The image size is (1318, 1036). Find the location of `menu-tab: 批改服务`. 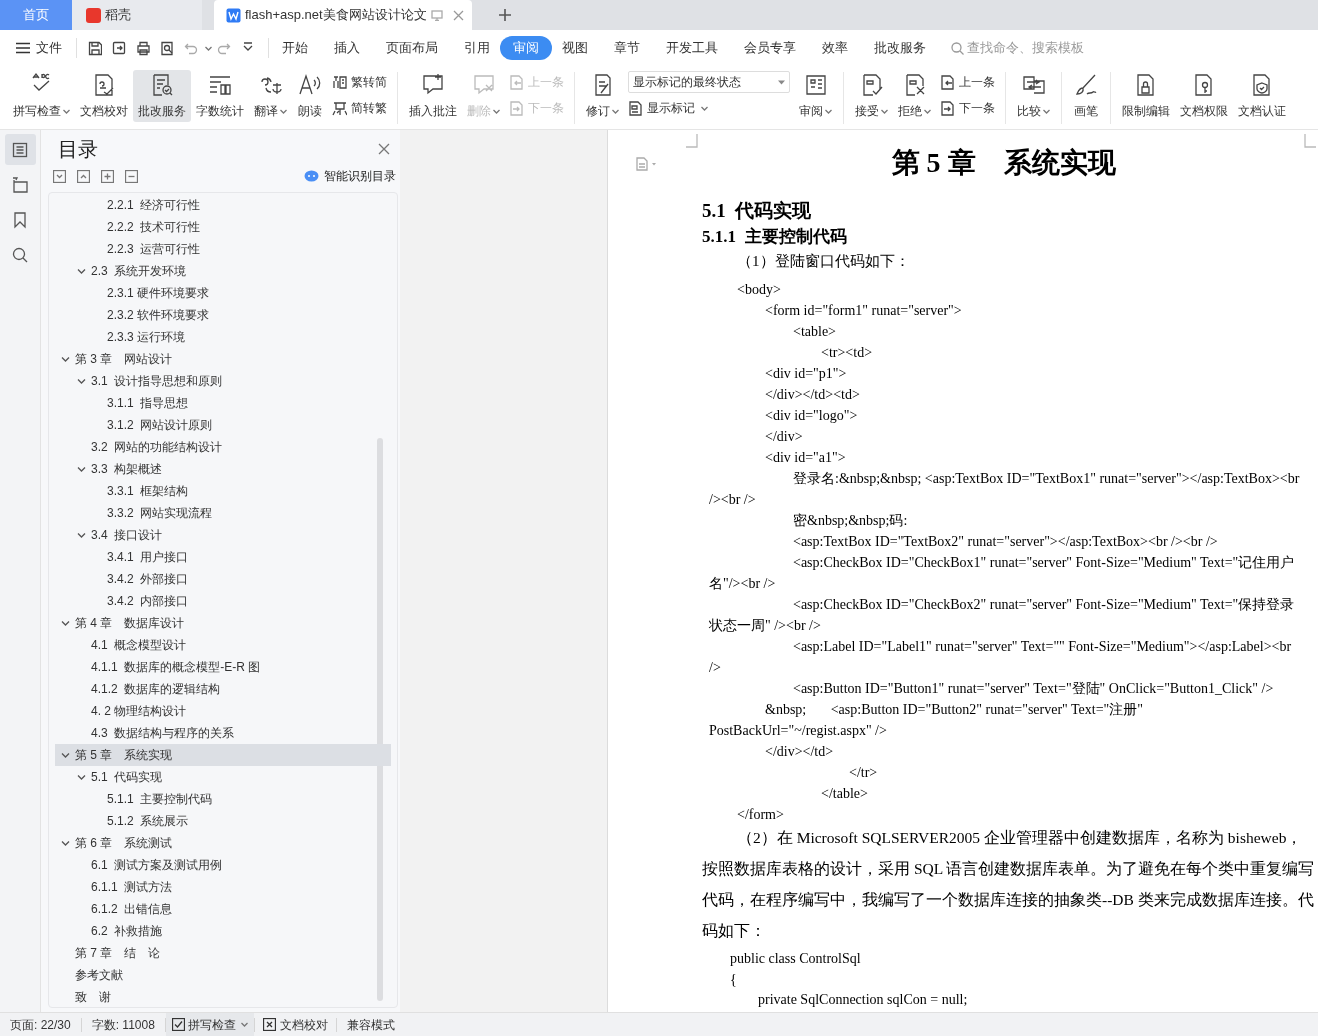

menu-tab: 批改服务 is located at coordinates (900, 48).